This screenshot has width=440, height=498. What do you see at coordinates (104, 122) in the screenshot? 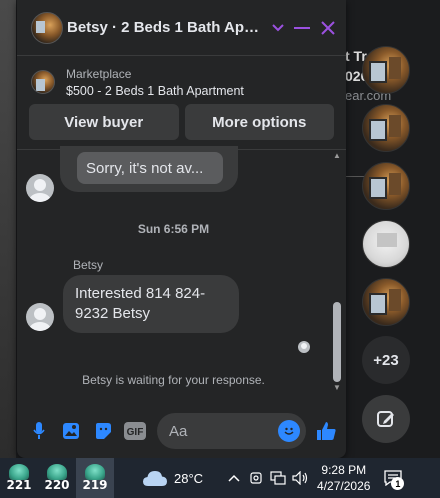
I see `view-buyer-button: View buyer` at bounding box center [104, 122].